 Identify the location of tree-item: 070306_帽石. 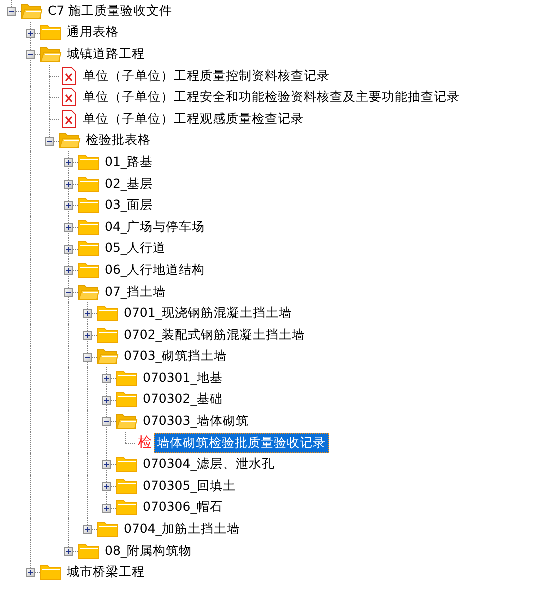
(183, 507).